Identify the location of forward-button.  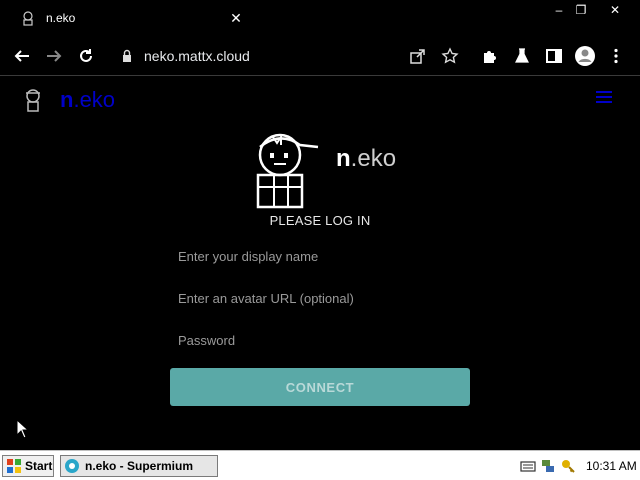
(54, 56).